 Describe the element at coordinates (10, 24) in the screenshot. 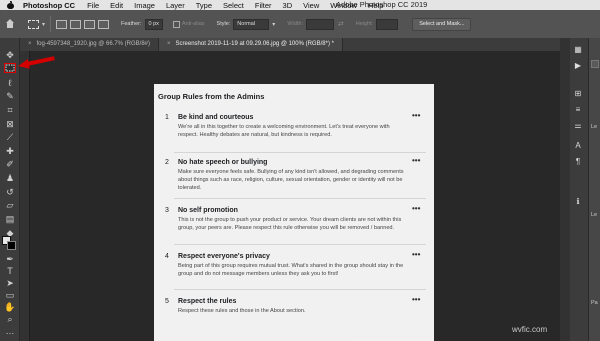

I see `home-icon` at that location.